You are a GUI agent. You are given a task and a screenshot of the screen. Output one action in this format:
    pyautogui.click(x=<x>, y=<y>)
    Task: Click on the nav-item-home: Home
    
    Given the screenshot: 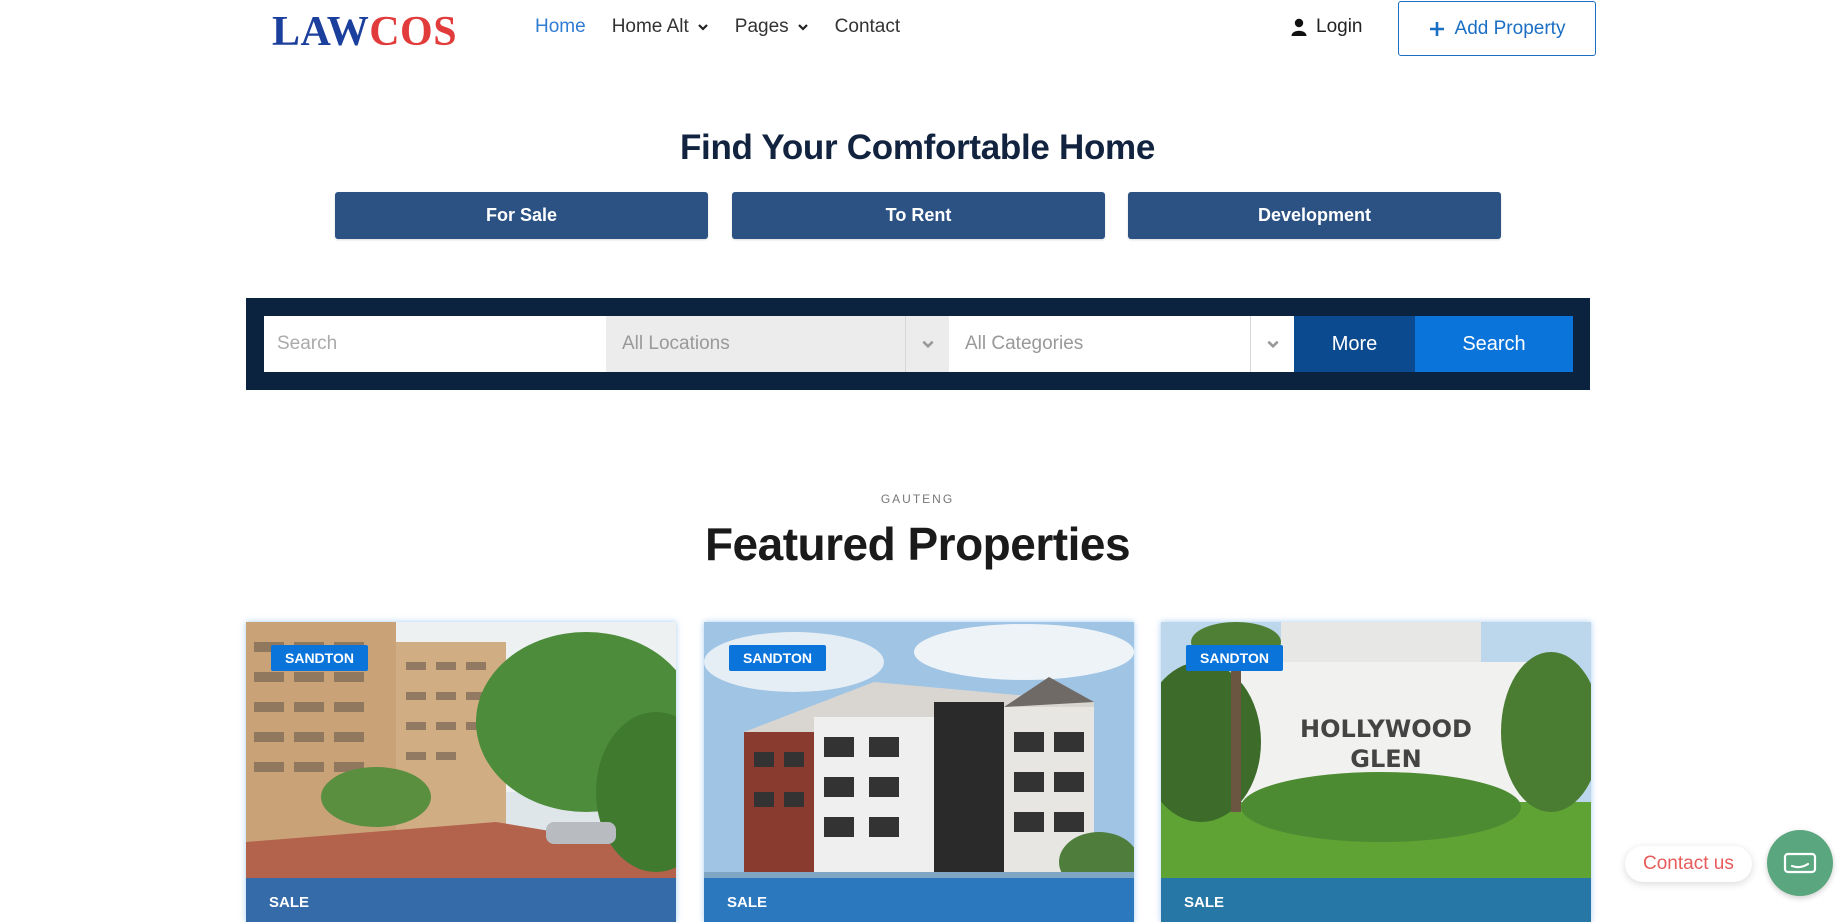 What is the action you would take?
    pyautogui.click(x=560, y=27)
    